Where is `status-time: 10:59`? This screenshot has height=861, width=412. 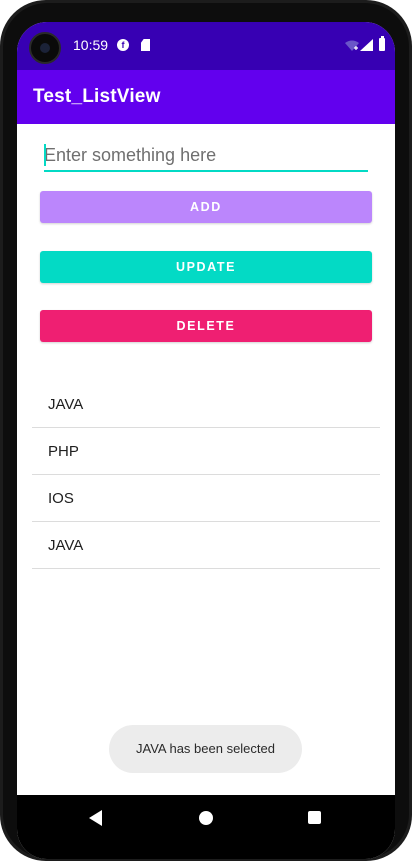
status-time: 10:59 is located at coordinates (91, 45).